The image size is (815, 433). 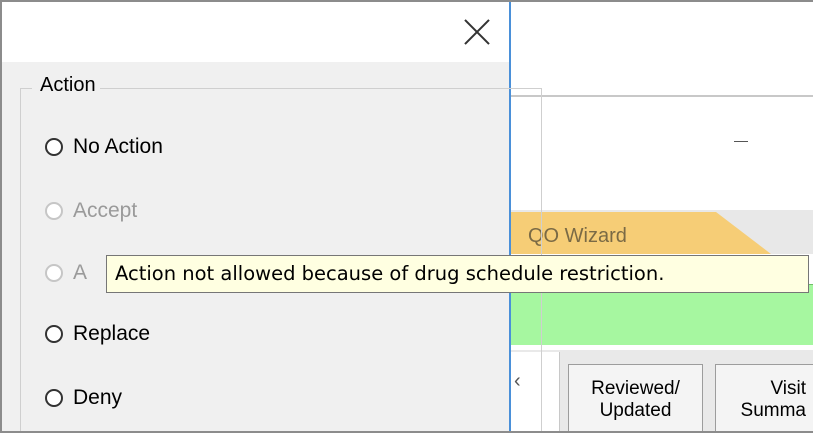 I want to click on dialog-title-bar, so click(x=255, y=32).